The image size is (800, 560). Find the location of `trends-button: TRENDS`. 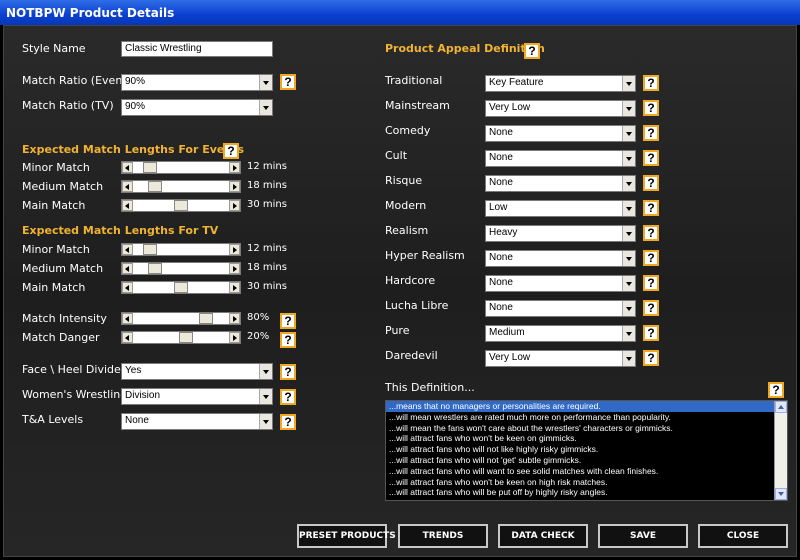

trends-button: TRENDS is located at coordinates (443, 536).